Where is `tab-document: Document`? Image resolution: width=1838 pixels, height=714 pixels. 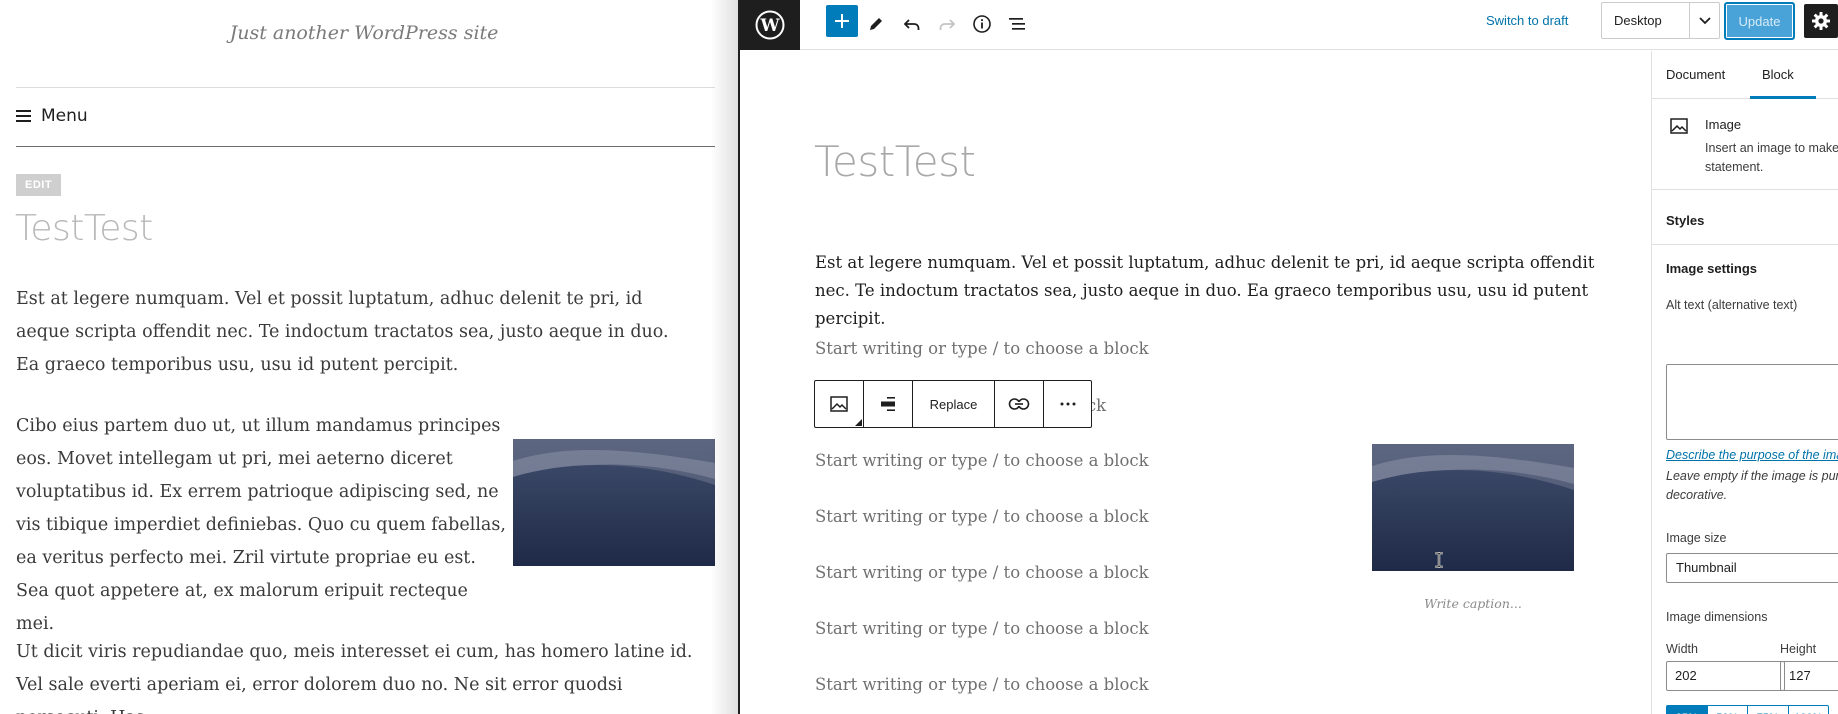 tab-document: Document is located at coordinates (1695, 74).